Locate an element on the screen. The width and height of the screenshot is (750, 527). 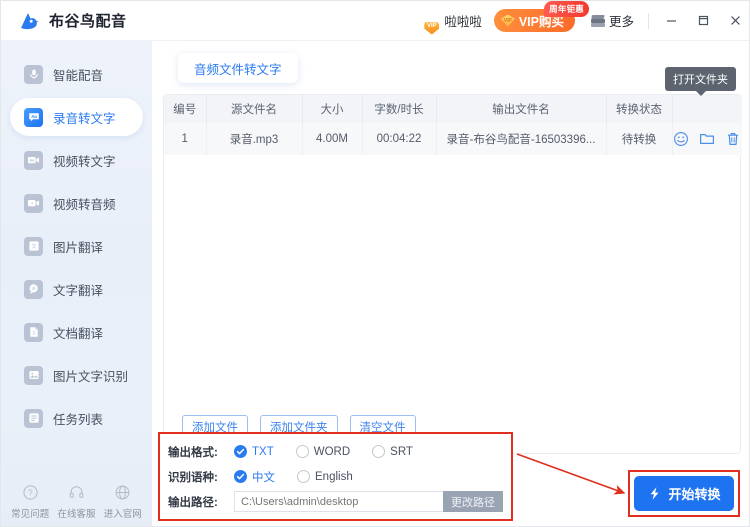
sidebar-item-task-list: 任务列表 is located at coordinates (76, 418).